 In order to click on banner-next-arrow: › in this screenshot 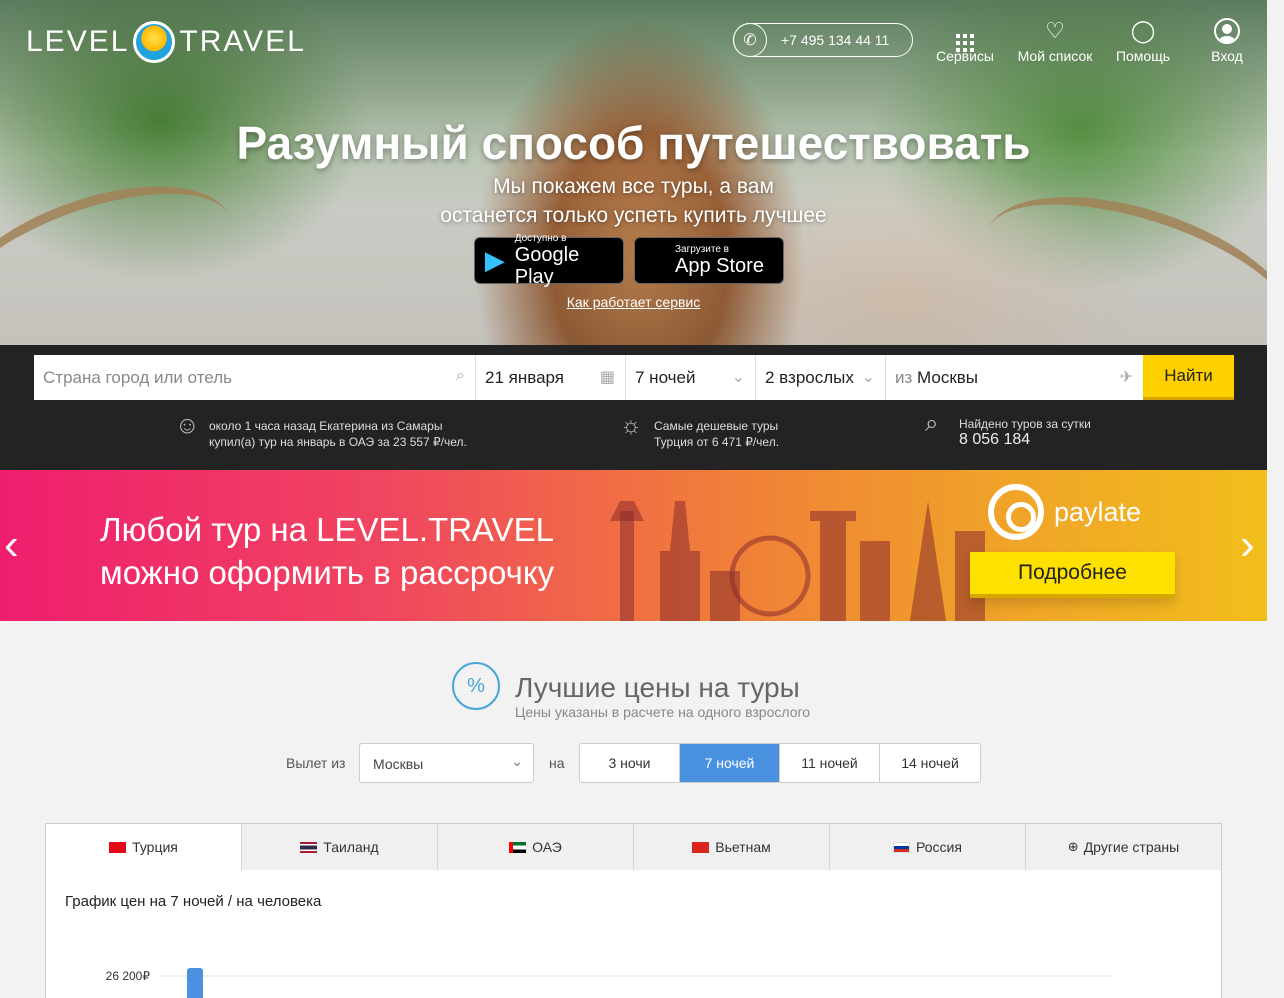, I will do `click(1247, 545)`.